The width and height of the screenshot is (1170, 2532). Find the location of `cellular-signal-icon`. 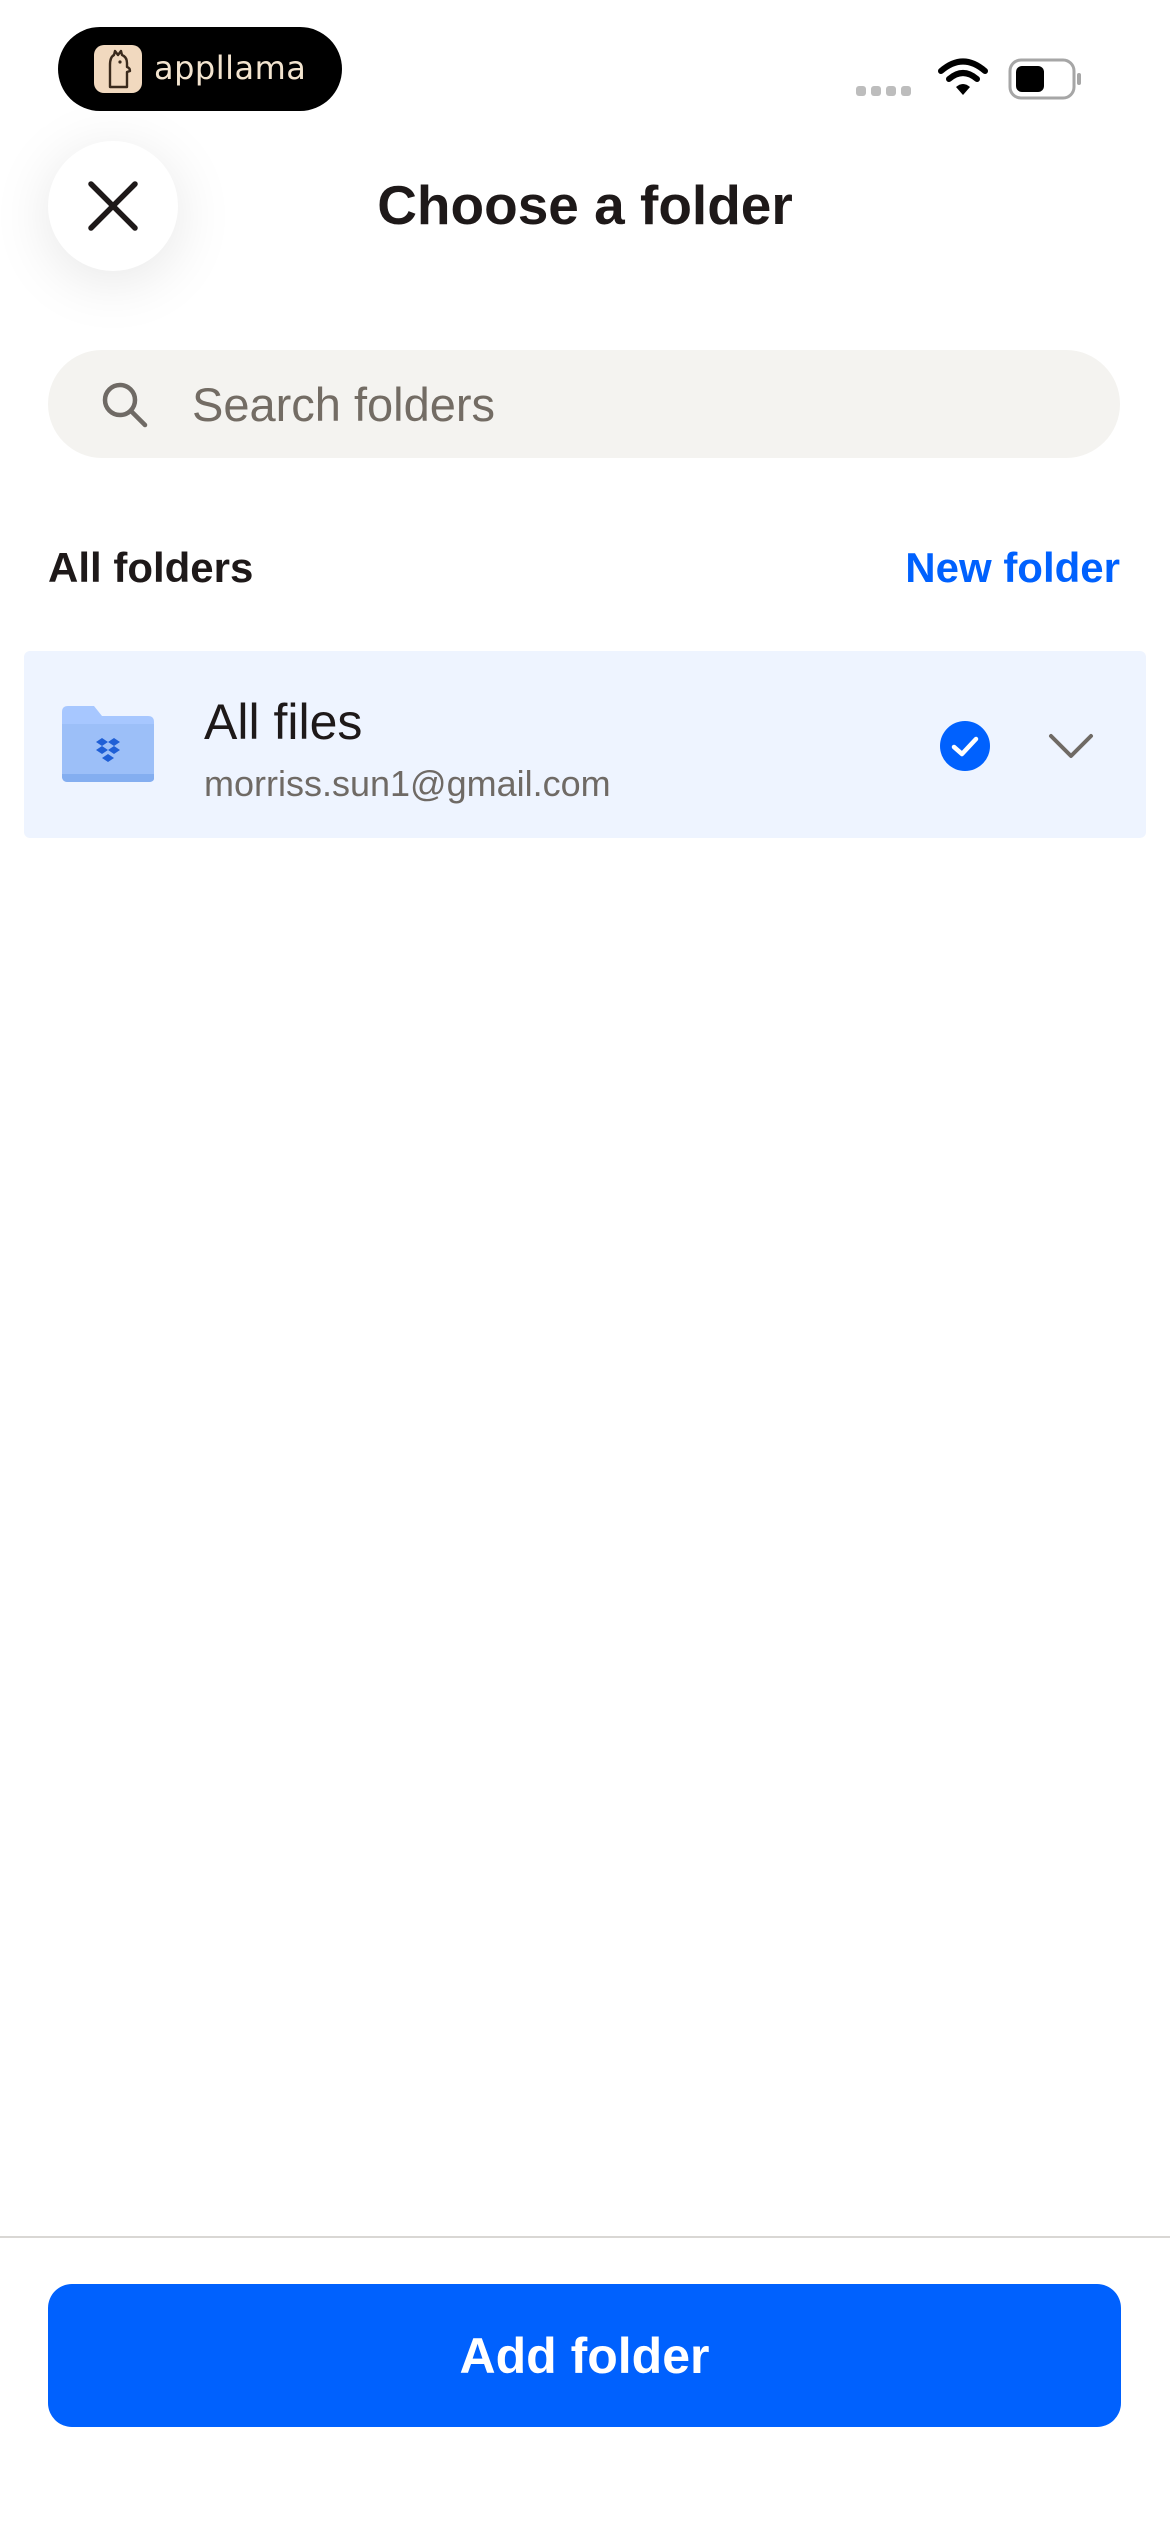

cellular-signal-icon is located at coordinates (883, 91).